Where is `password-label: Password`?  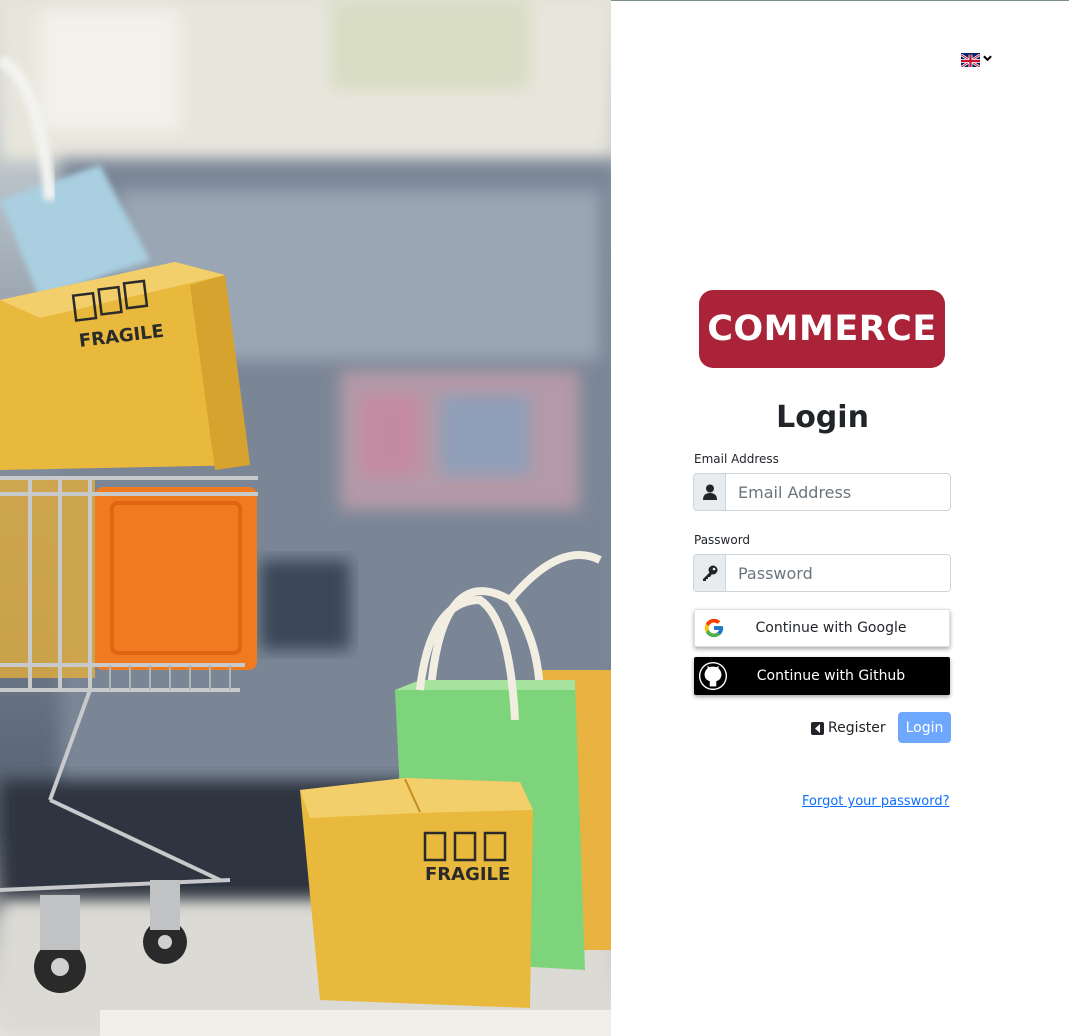
password-label: Password is located at coordinates (722, 540).